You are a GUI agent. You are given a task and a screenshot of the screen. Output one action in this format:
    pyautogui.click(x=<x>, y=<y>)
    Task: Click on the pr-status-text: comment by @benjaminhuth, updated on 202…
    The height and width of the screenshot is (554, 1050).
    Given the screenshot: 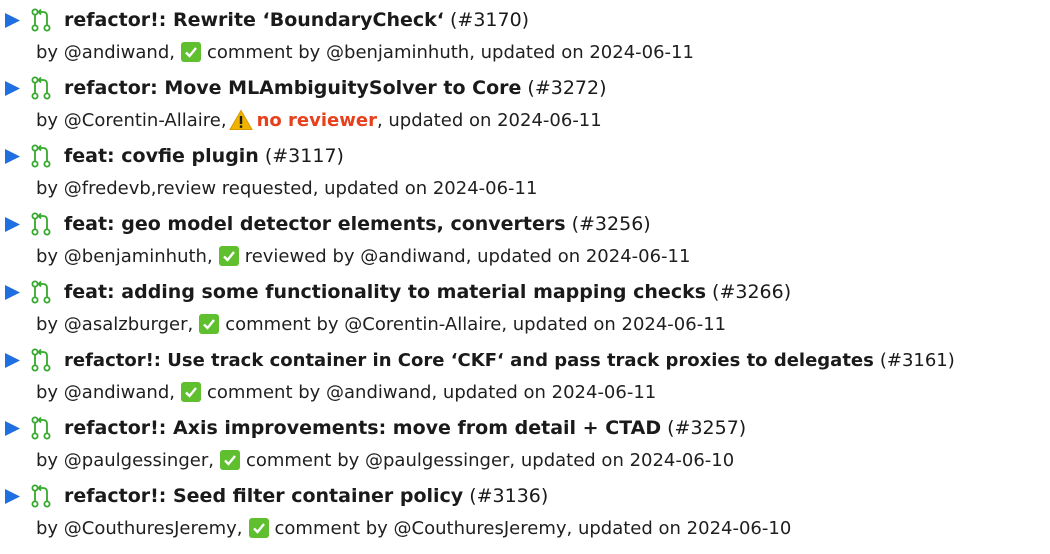 What is the action you would take?
    pyautogui.click(x=450, y=52)
    